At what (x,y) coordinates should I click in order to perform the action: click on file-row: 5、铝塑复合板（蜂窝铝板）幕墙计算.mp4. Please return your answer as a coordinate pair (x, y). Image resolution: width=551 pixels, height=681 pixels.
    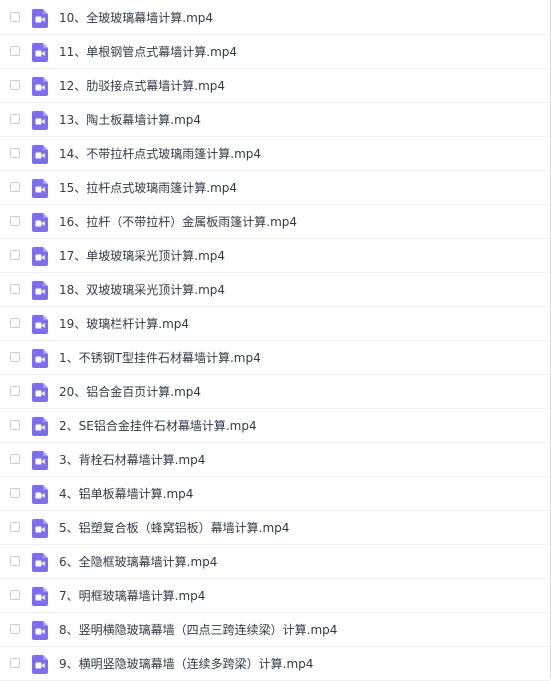
    Looking at the image, I should click on (275, 528).